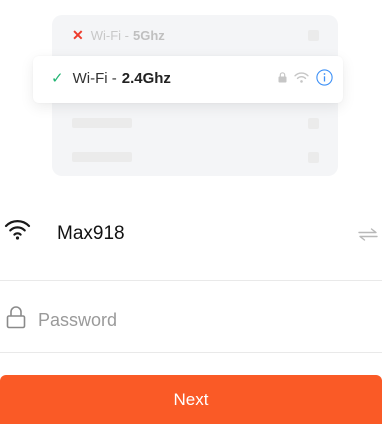 Image resolution: width=382 pixels, height=424 pixels. What do you see at coordinates (188, 79) in the screenshot?
I see `network-card-2-4ghz: ✓ Wi-Fi - 2.4Ghz` at bounding box center [188, 79].